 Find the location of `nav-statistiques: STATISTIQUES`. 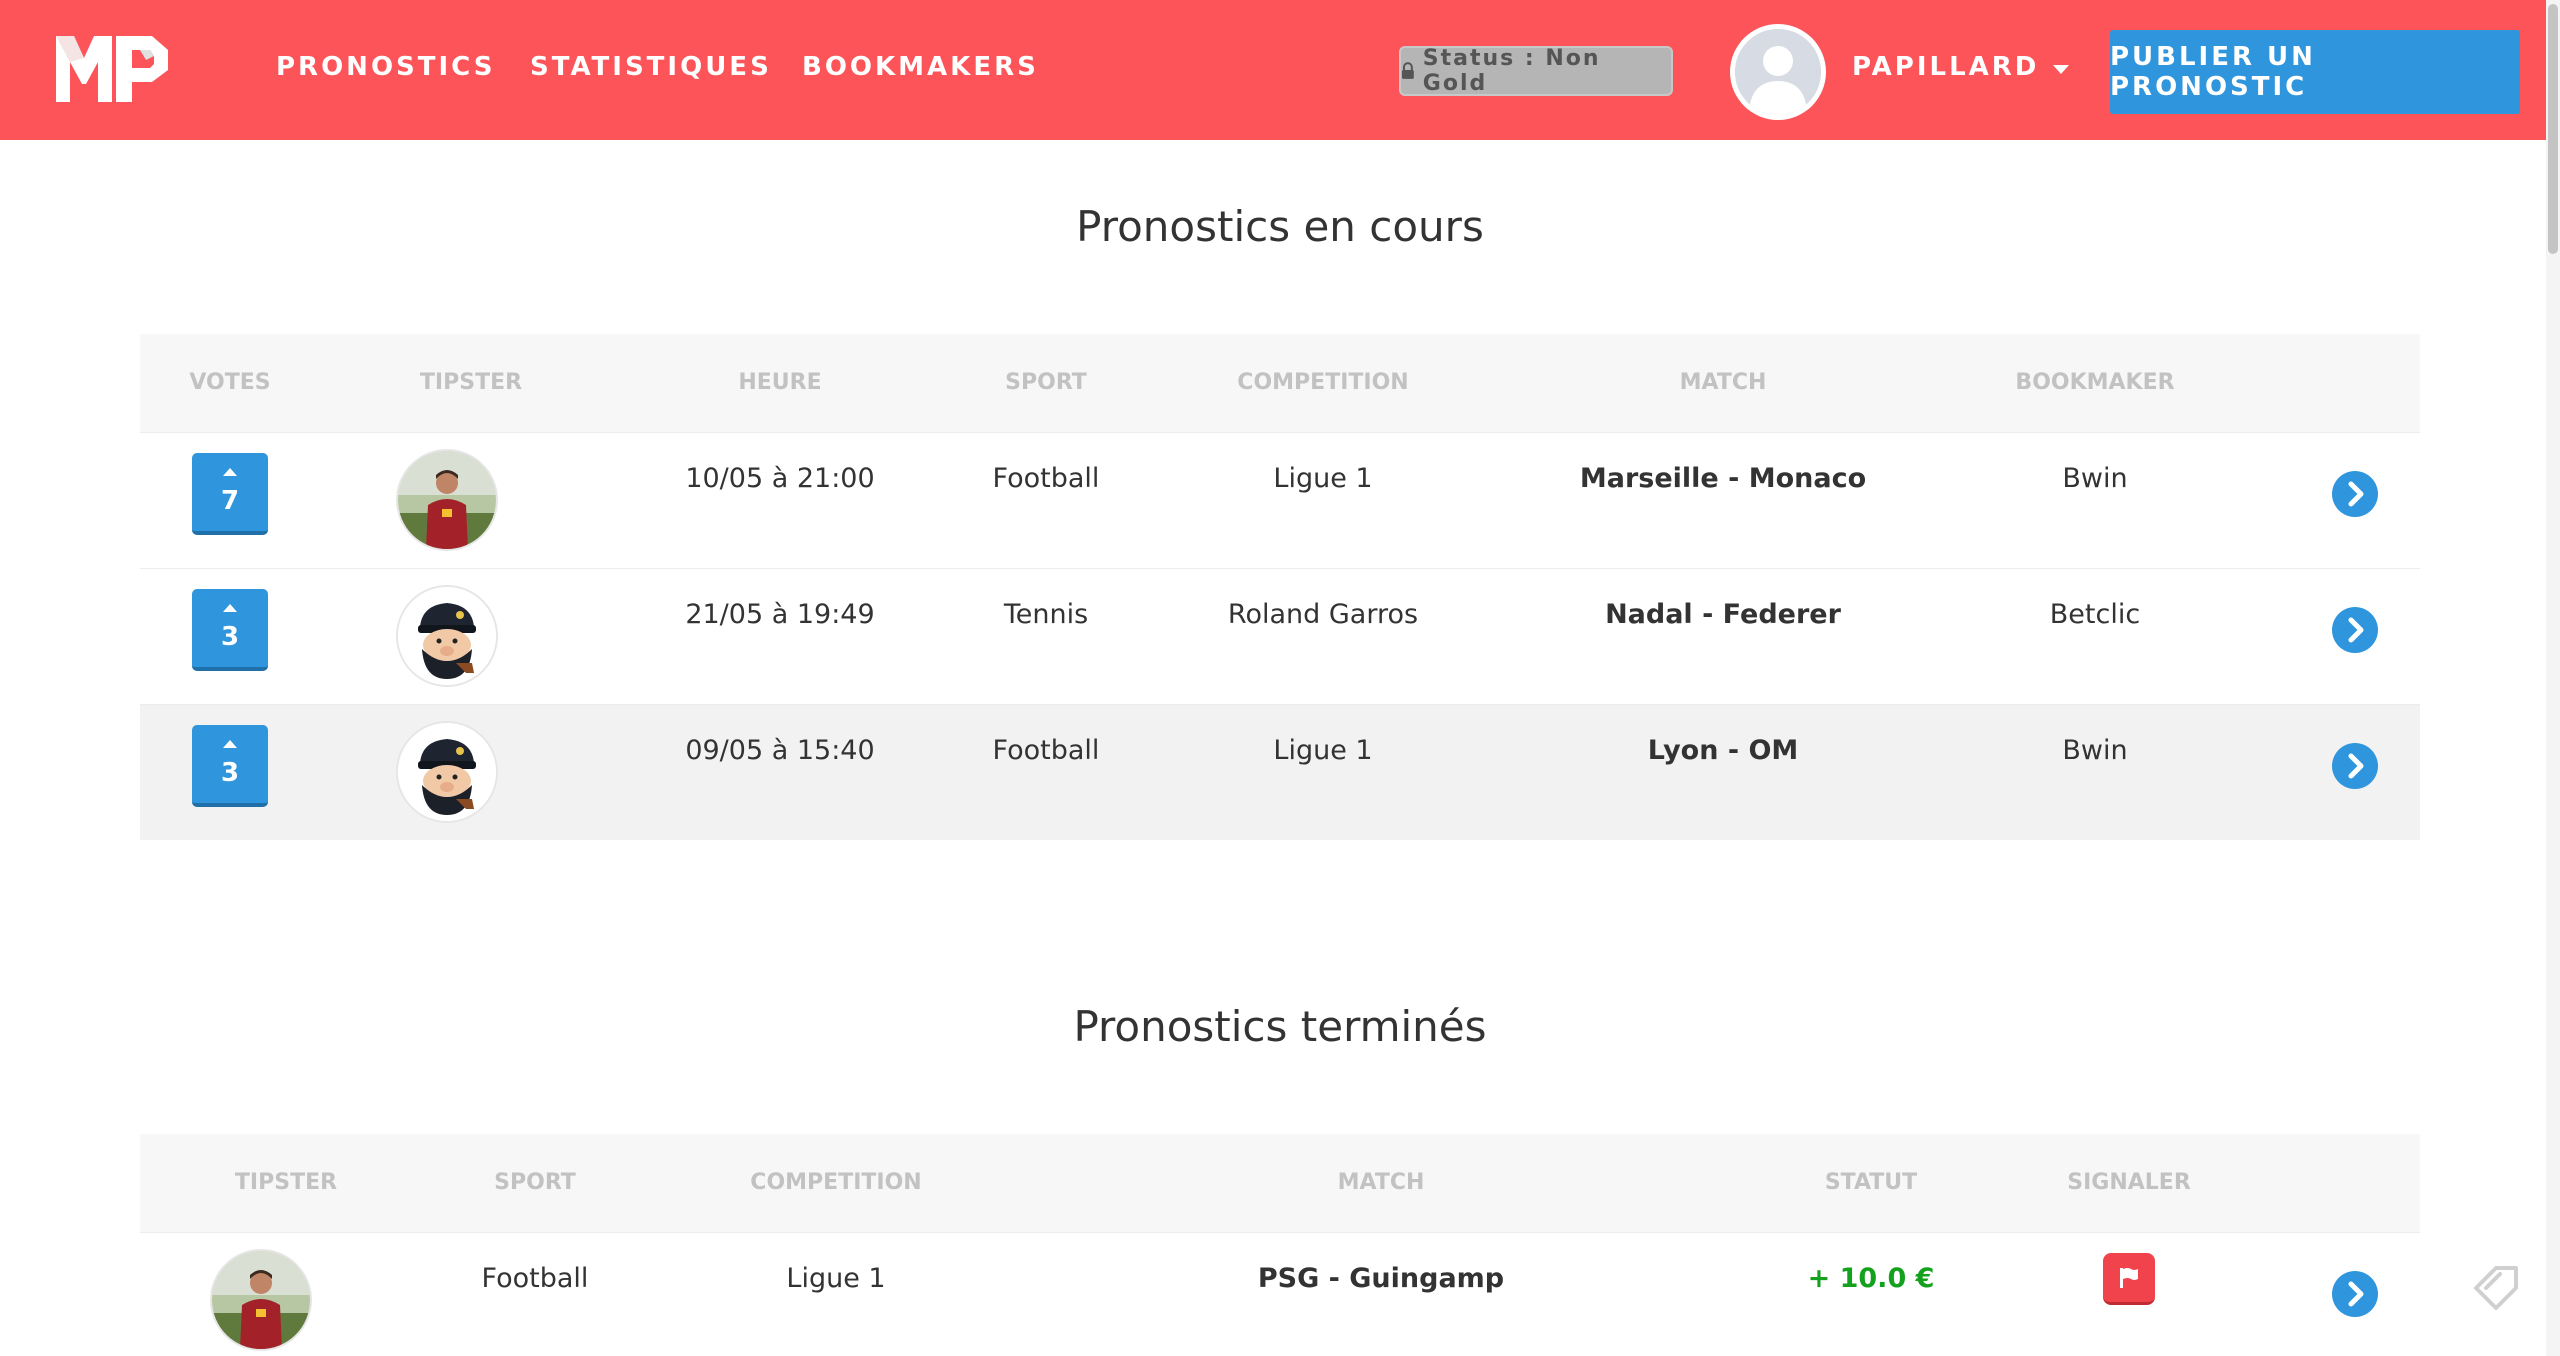

nav-statistiques: STATISTIQUES is located at coordinates (651, 67).